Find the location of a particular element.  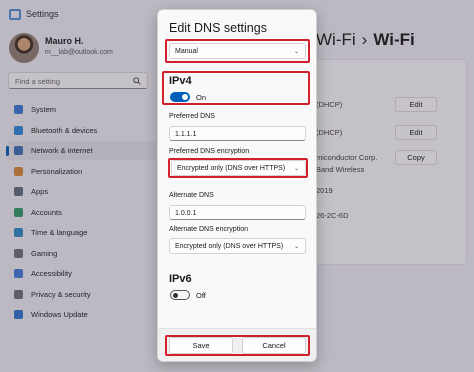

alternate-dns-label: Alternate DNS is located at coordinates (191, 195).